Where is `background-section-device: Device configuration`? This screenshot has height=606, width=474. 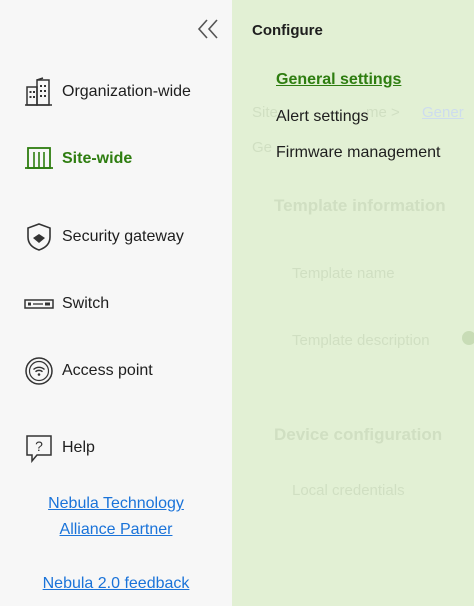
background-section-device: Device configuration is located at coordinates (358, 434).